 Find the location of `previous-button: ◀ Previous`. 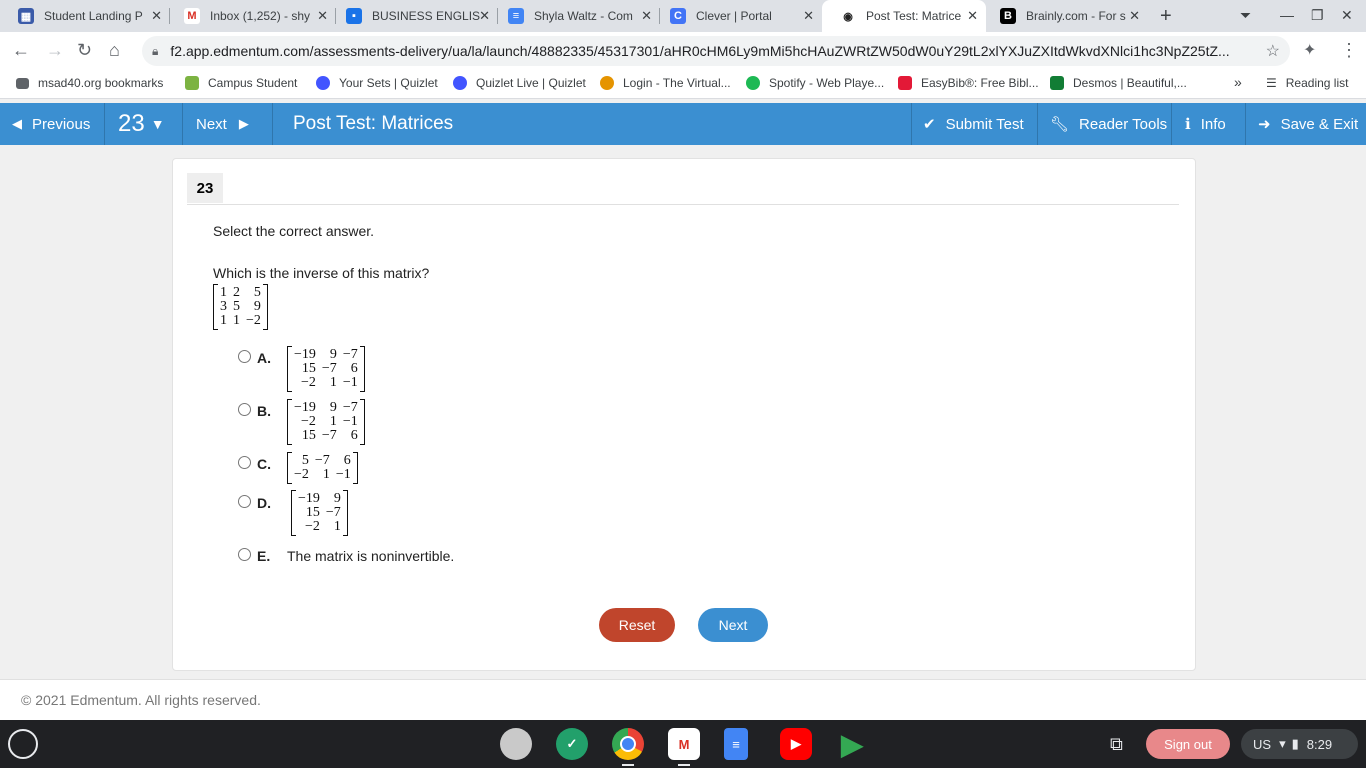

previous-button: ◀ Previous is located at coordinates (51, 124).